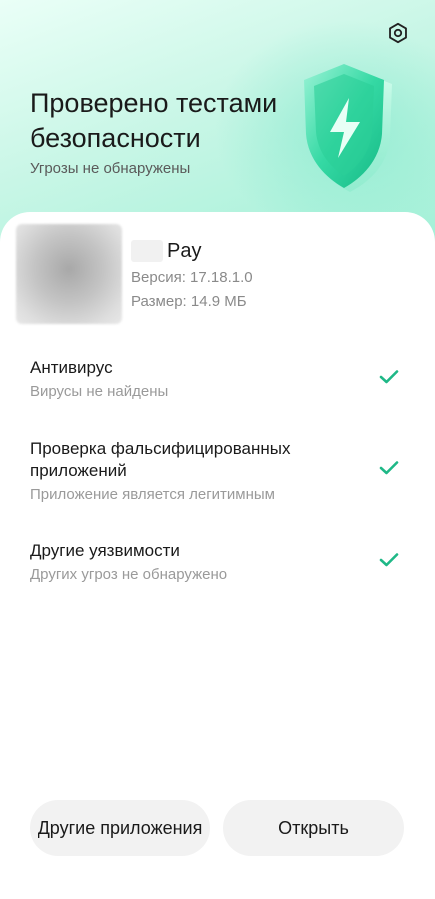 The height and width of the screenshot is (899, 435). I want to click on gear-icon, so click(398, 33).